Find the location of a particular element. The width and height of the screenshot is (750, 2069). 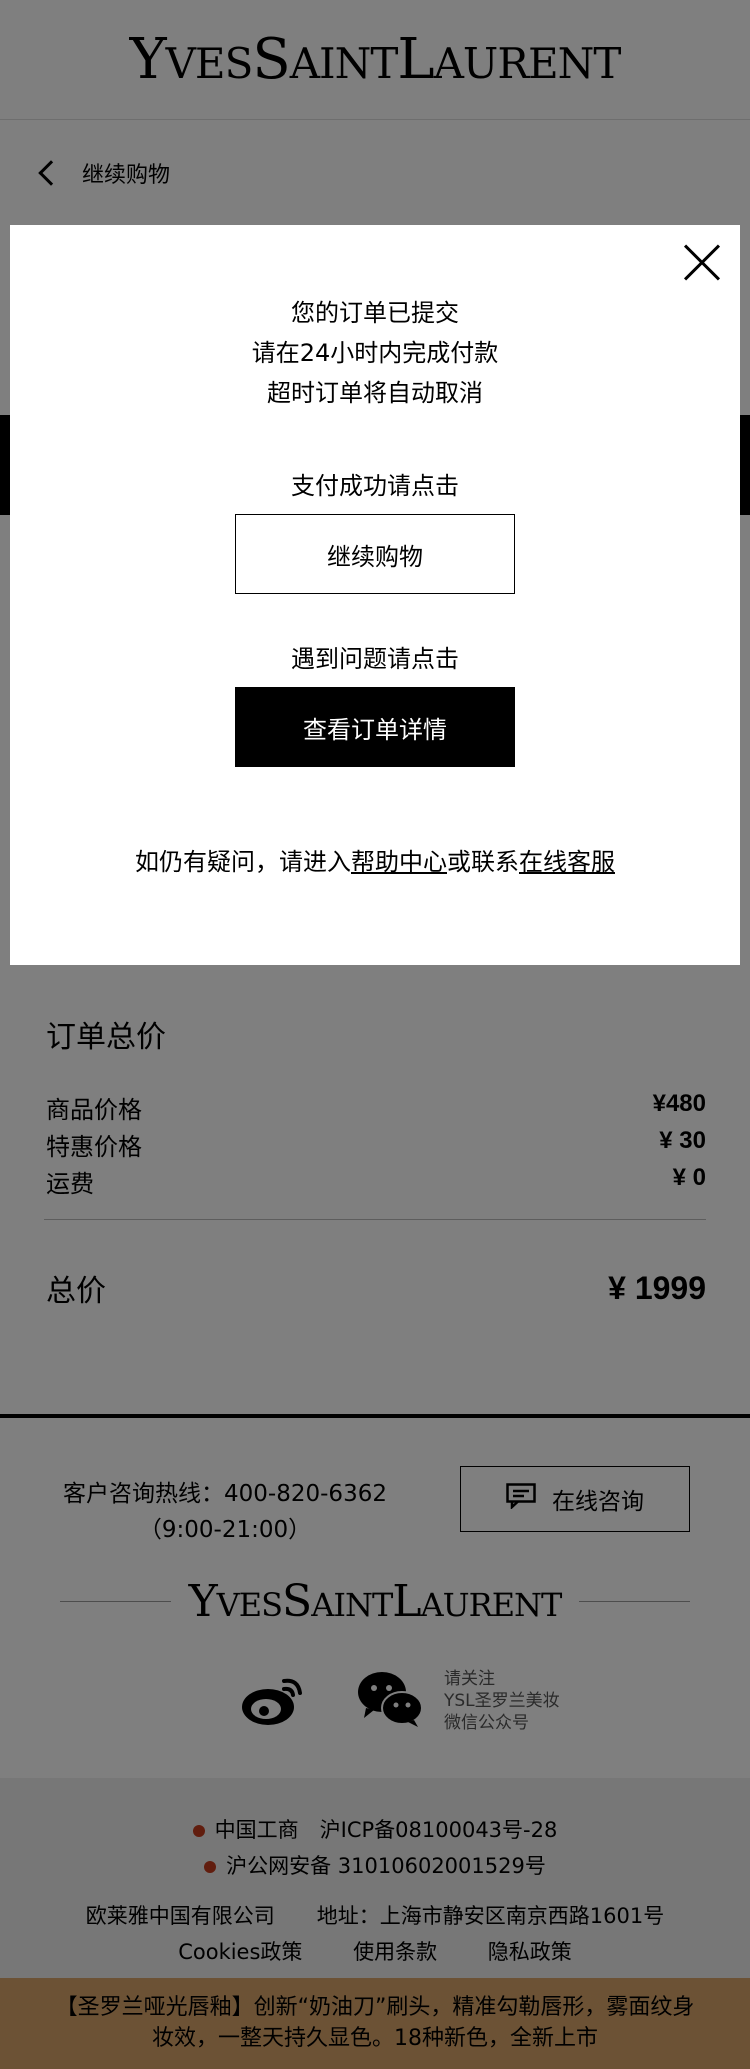

problem-prompt: 遇到问题请点击 is located at coordinates (375, 659).